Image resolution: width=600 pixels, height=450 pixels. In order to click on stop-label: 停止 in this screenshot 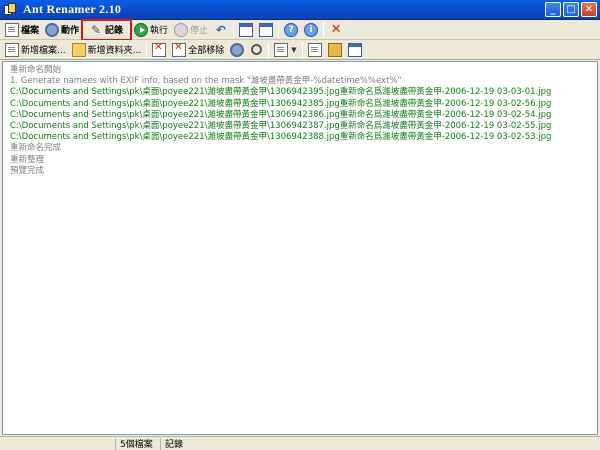, I will do `click(199, 31)`.